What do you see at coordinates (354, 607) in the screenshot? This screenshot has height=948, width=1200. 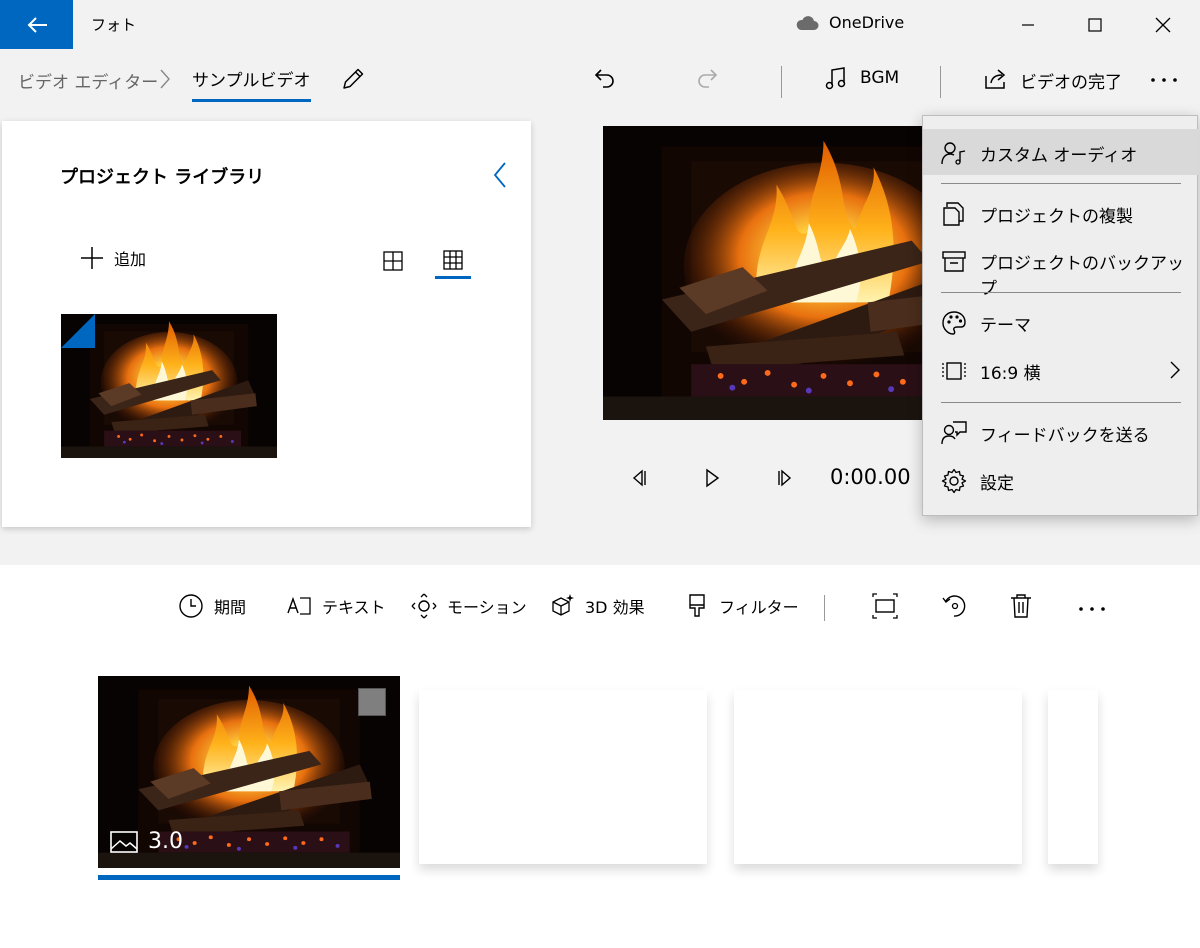 I see `text-tool-label: テキスト` at bounding box center [354, 607].